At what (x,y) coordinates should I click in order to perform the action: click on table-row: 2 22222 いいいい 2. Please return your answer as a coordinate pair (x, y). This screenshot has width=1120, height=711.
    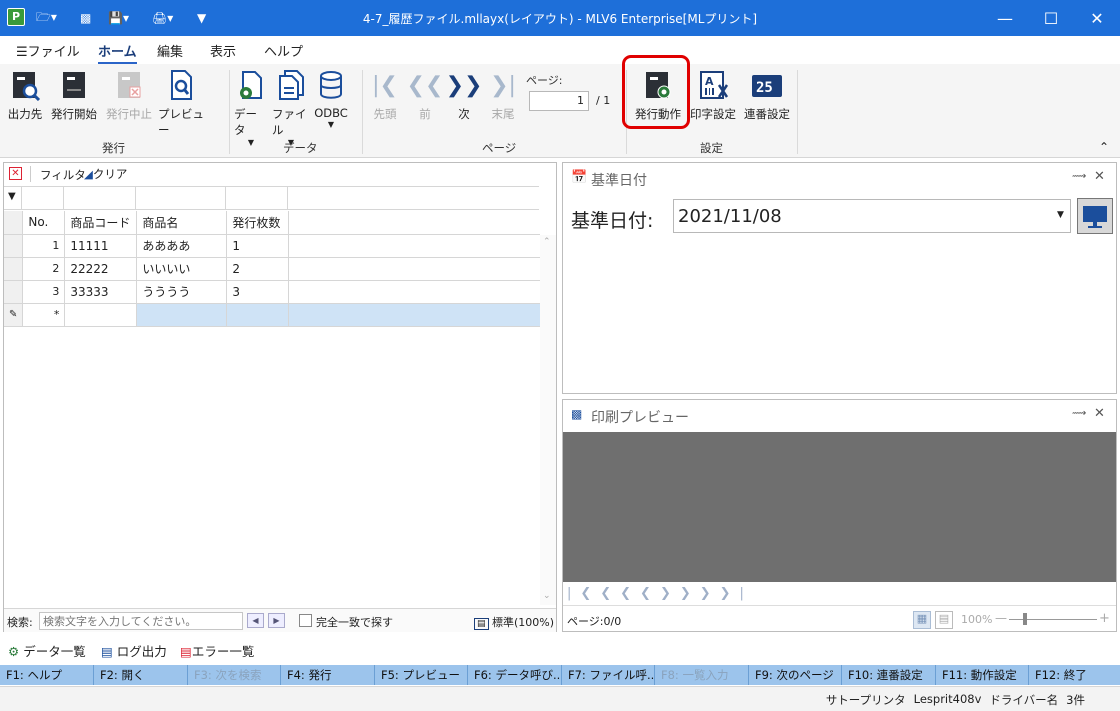
    Looking at the image, I should click on (272, 269).